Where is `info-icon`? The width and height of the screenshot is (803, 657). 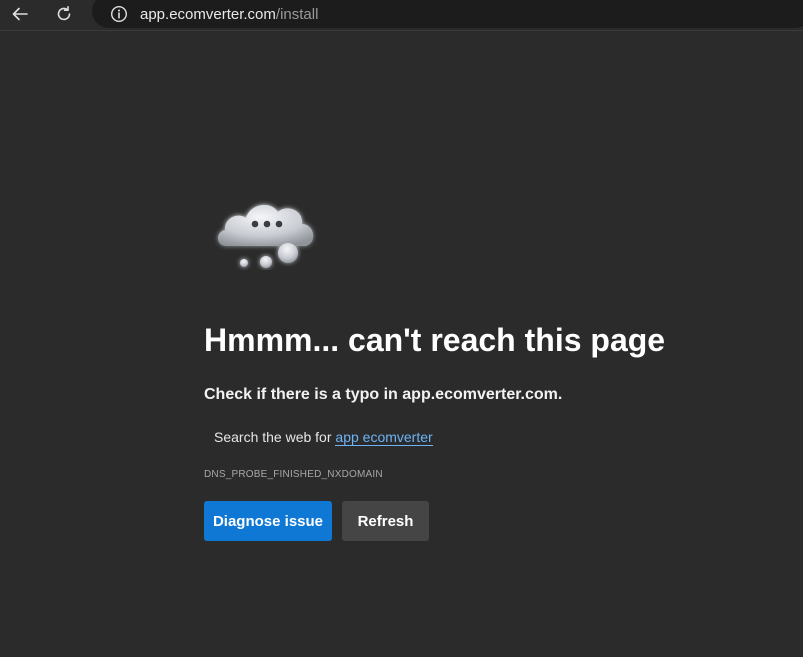
info-icon is located at coordinates (119, 14).